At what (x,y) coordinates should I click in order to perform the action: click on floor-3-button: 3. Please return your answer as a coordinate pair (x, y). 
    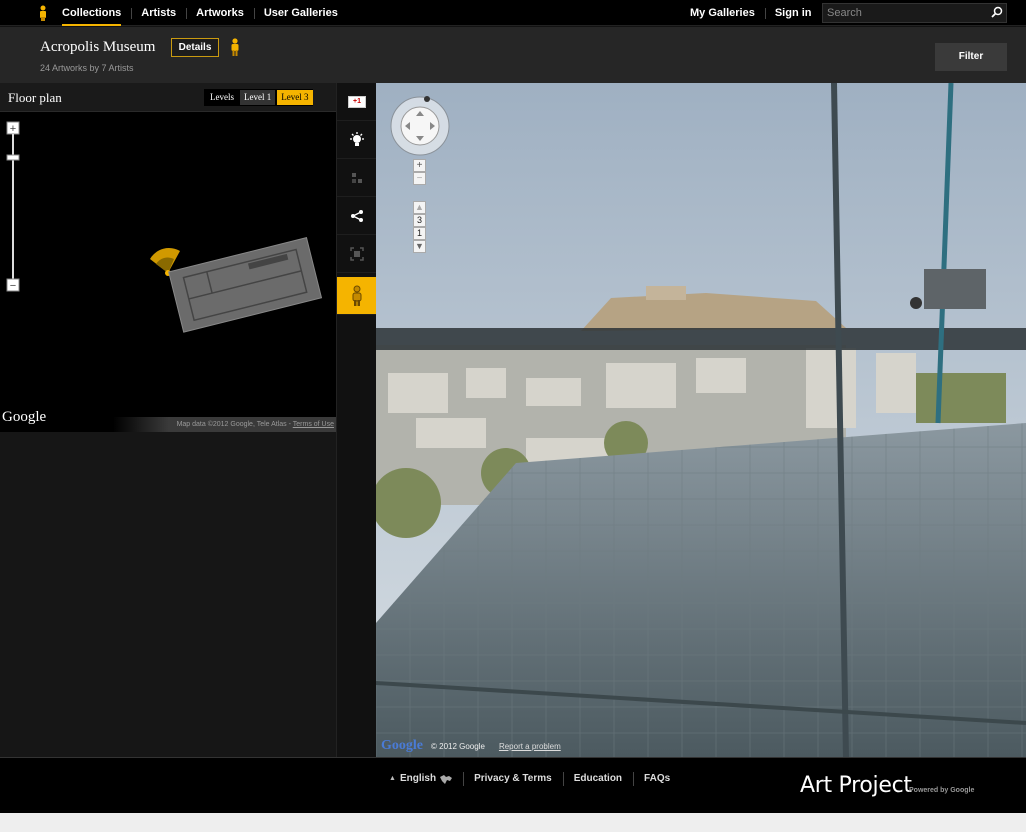
    Looking at the image, I should click on (419, 220).